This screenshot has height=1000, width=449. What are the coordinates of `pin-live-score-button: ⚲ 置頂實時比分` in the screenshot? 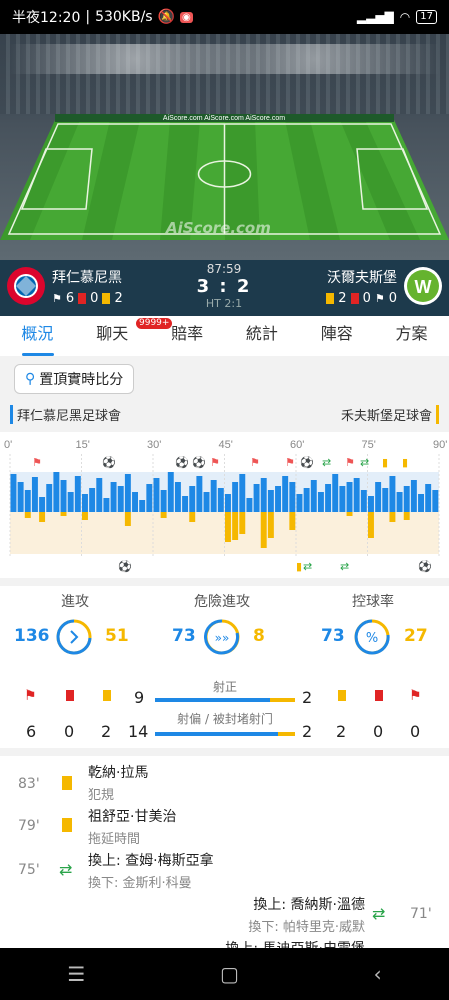 It's located at (74, 379).